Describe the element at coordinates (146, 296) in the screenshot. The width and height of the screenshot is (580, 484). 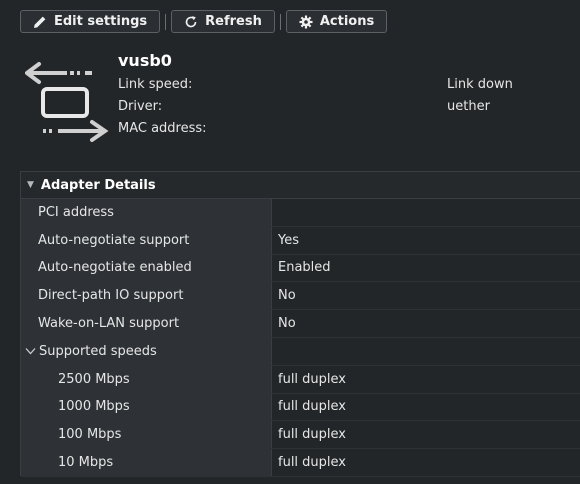
I see `row-label: Direct-path IO support` at that location.